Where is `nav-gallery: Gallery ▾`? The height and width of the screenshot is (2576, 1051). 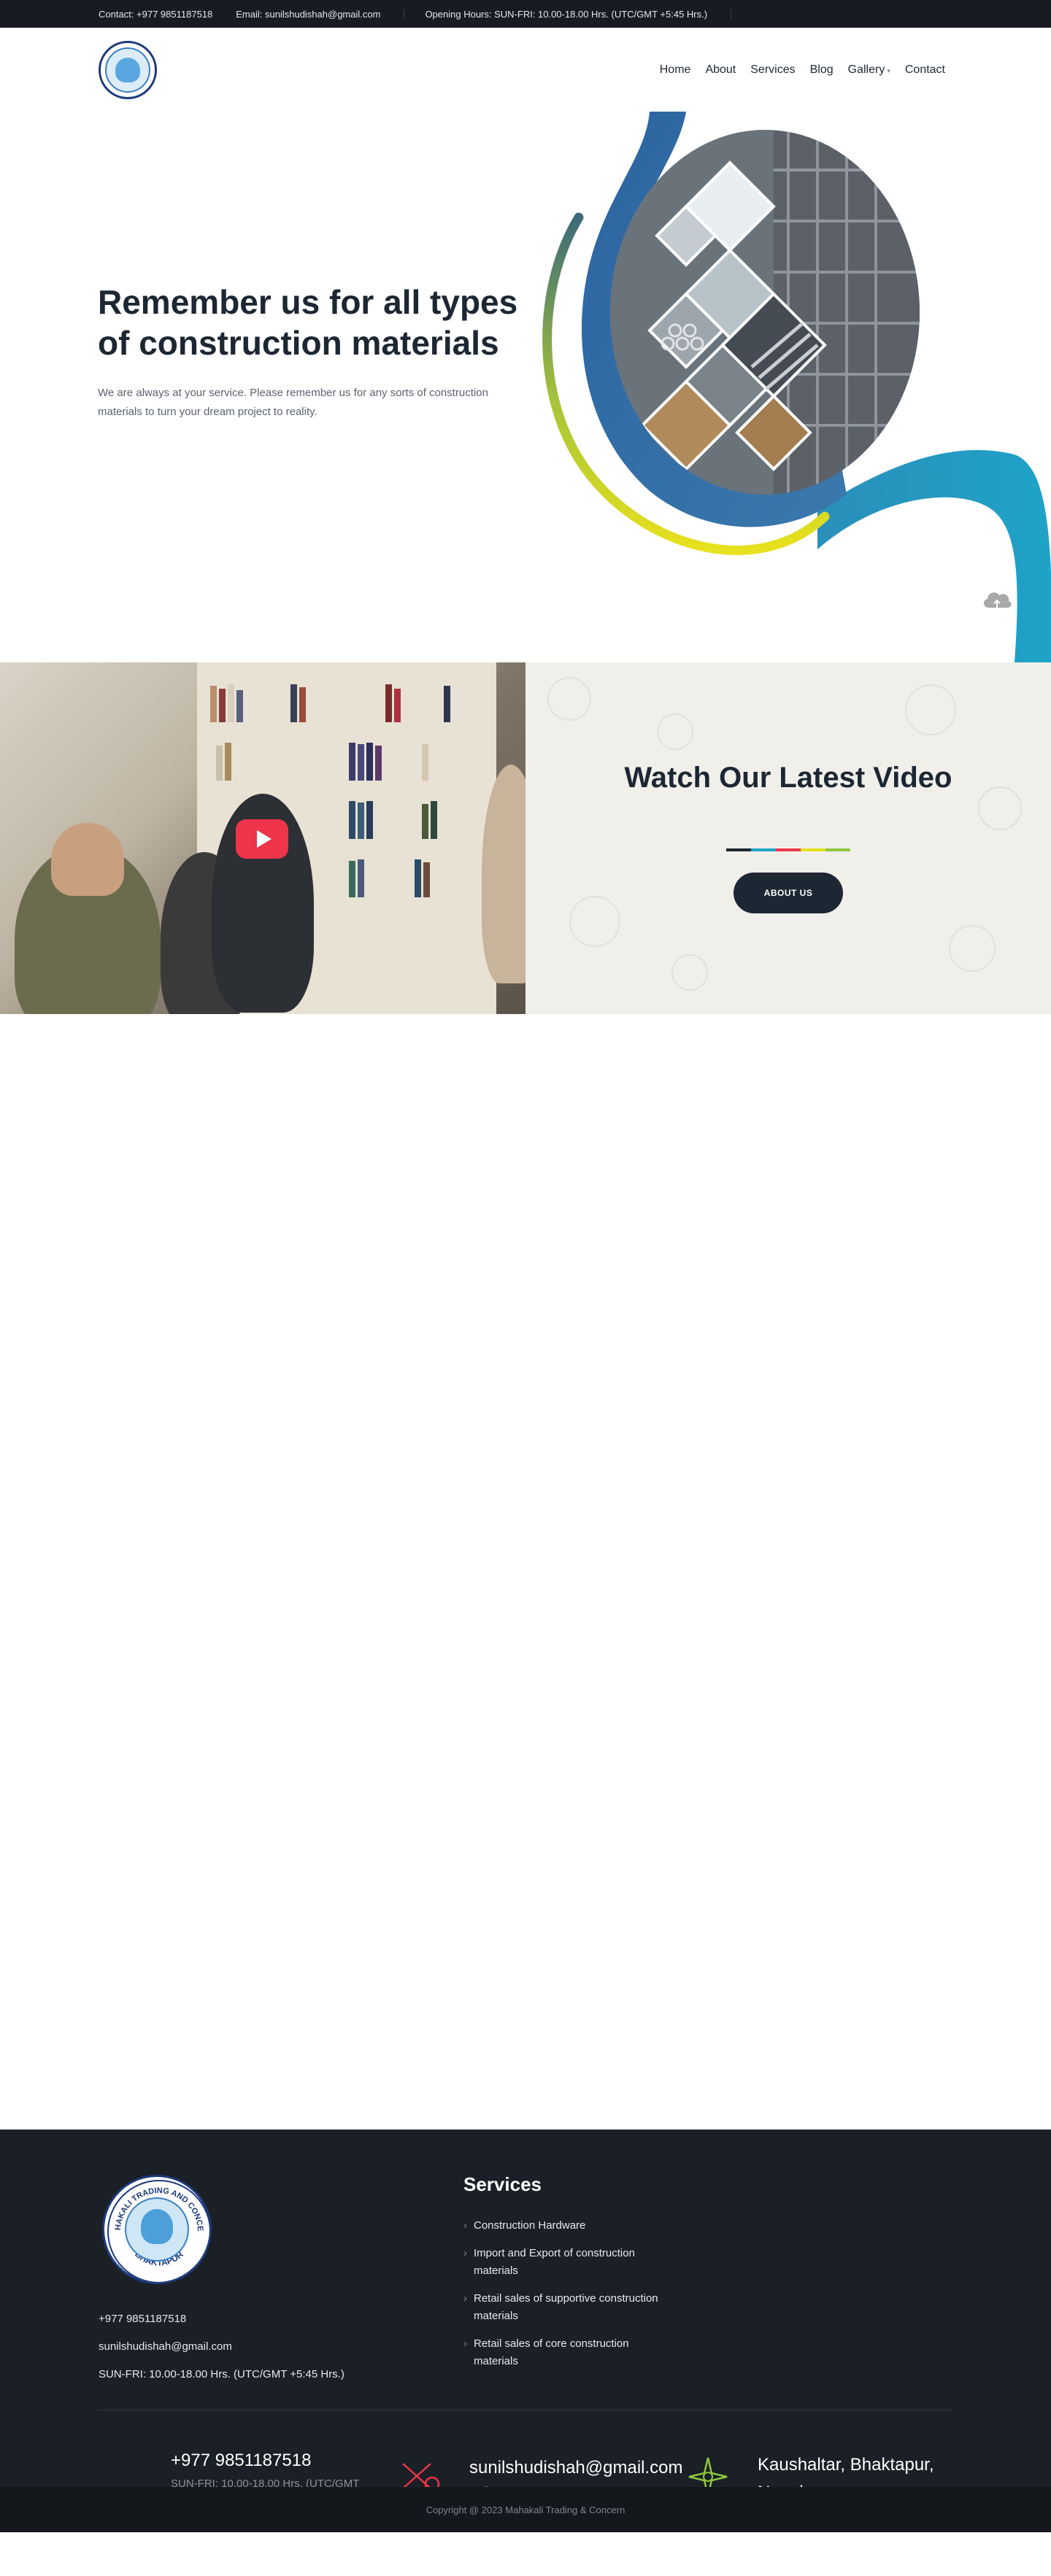 nav-gallery: Gallery ▾ is located at coordinates (869, 70).